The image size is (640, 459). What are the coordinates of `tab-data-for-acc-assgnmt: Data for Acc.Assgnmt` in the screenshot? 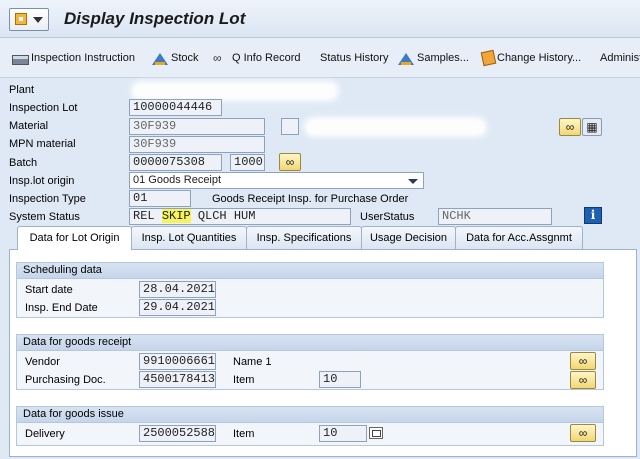 It's located at (519, 237).